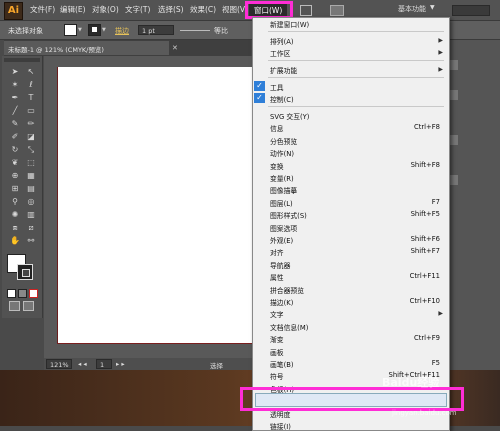  Describe the element at coordinates (104, 364) in the screenshot. I see `artboard-number: 1` at that location.